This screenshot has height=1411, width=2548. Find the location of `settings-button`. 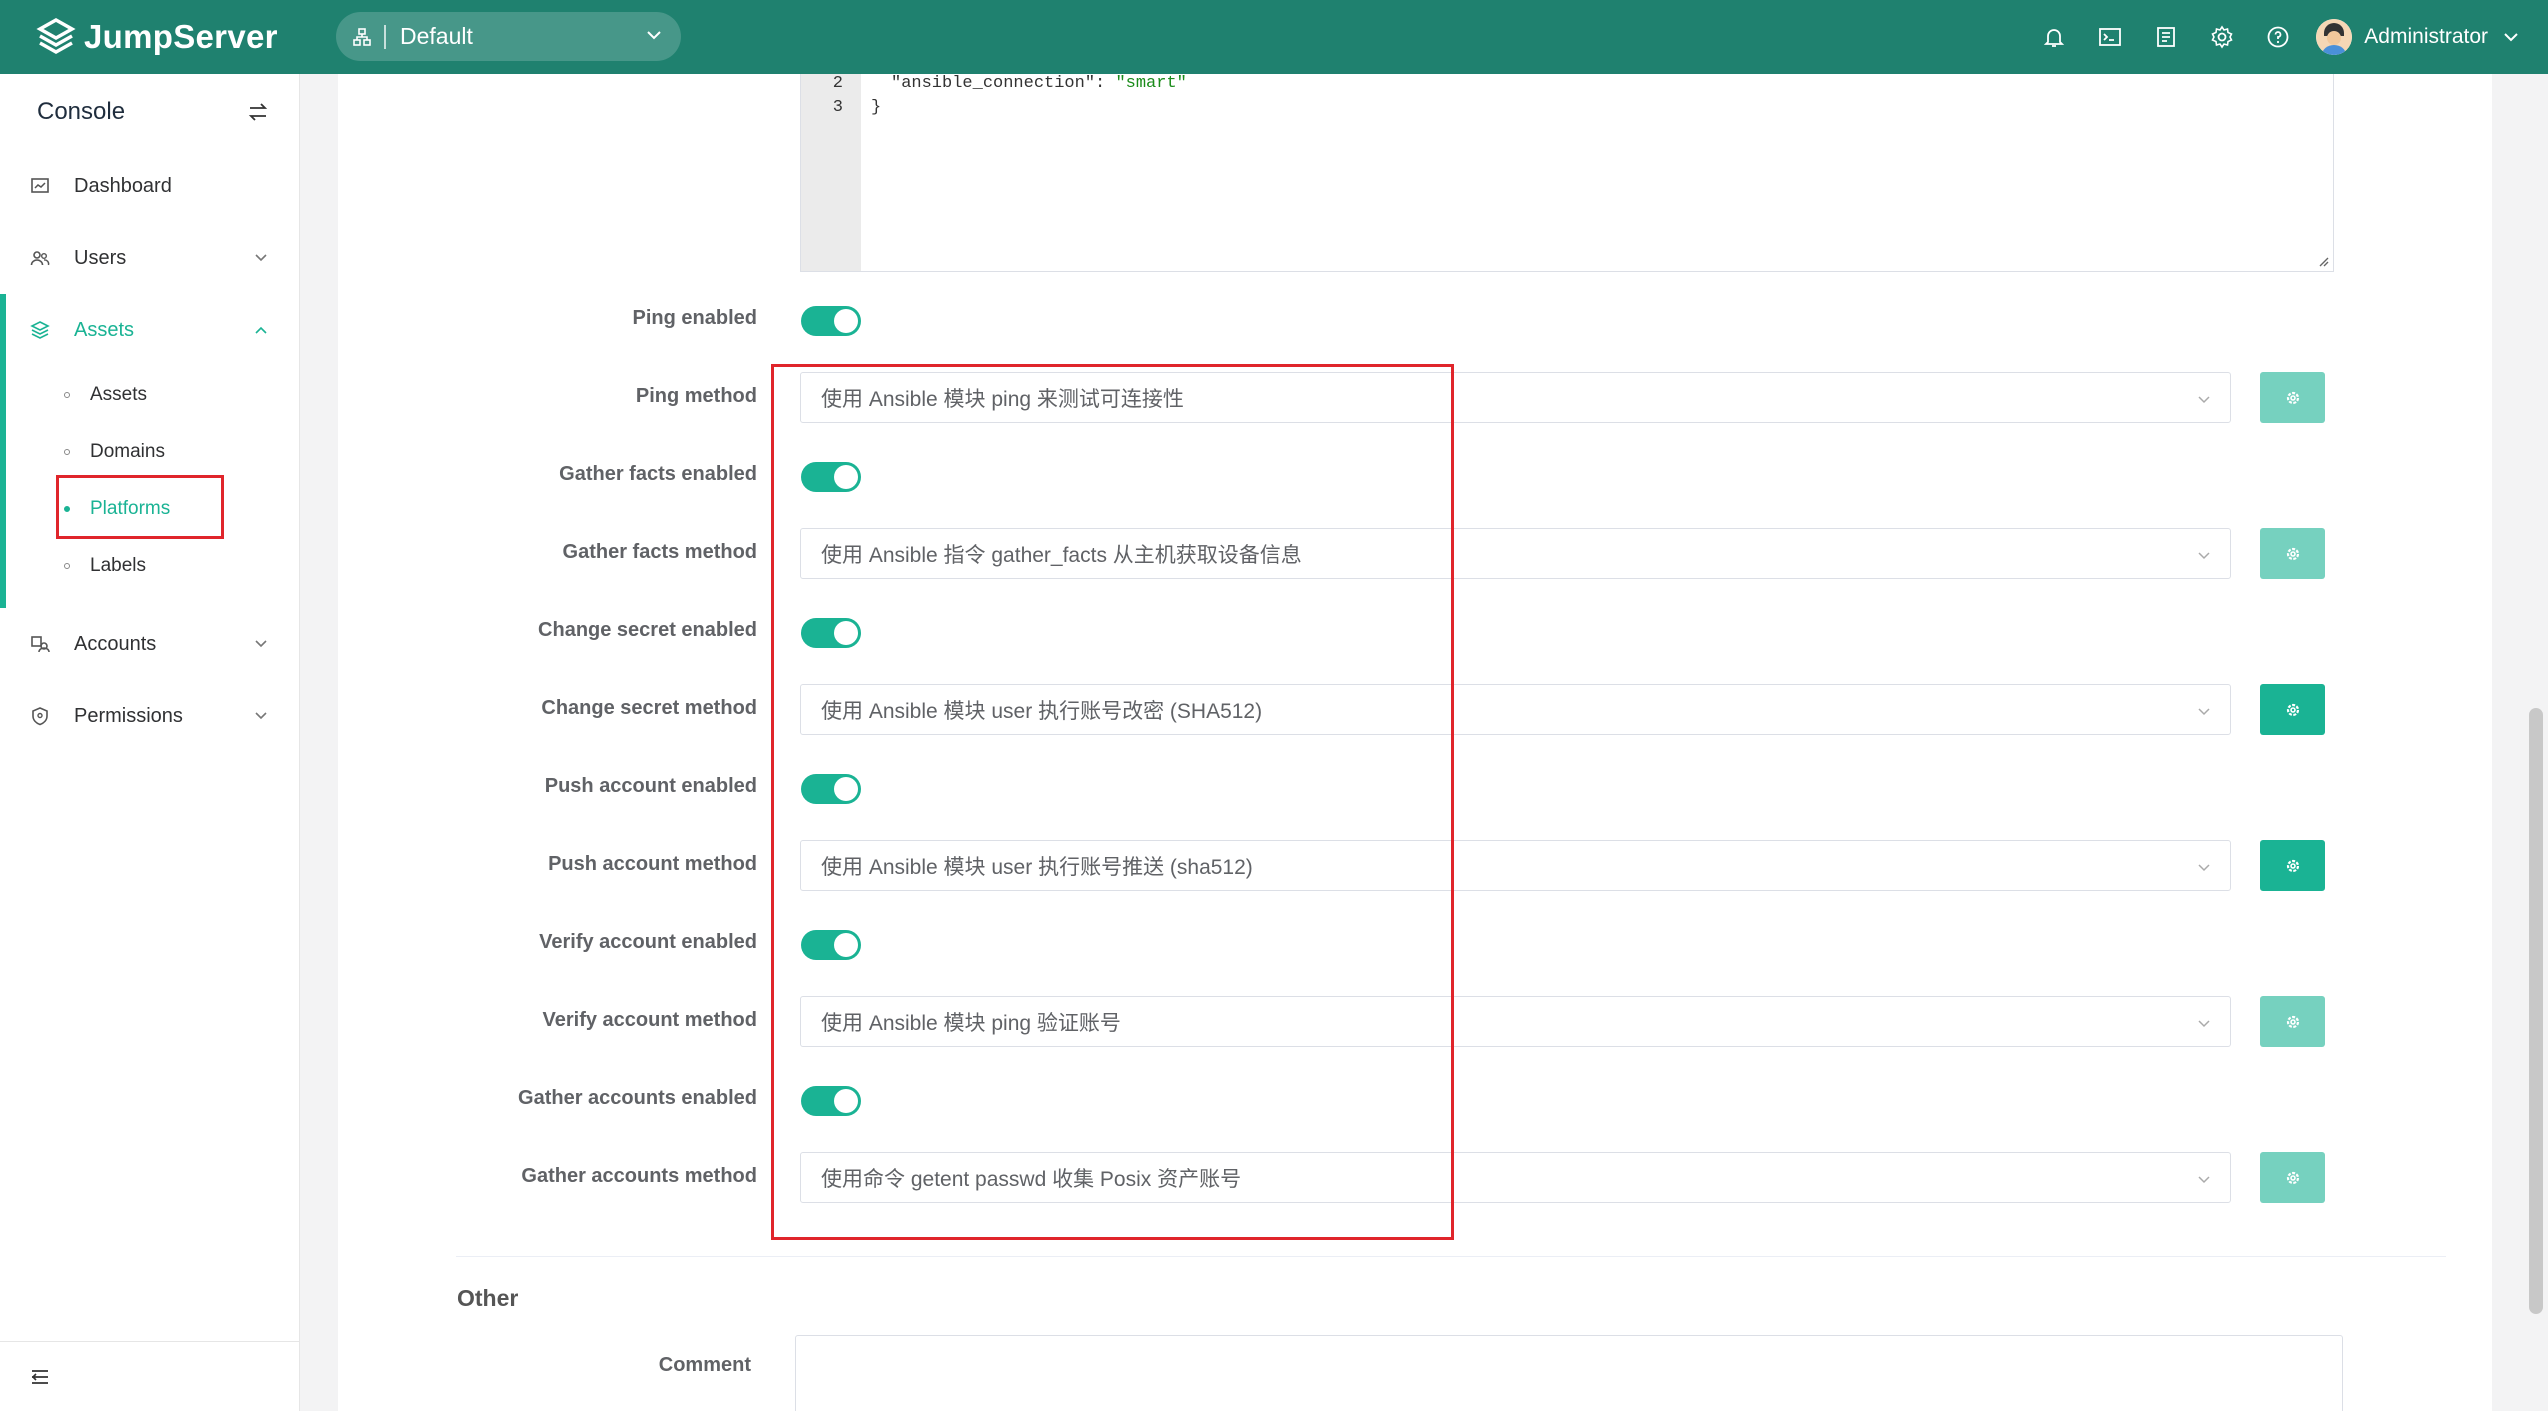

settings-button is located at coordinates (2222, 37).